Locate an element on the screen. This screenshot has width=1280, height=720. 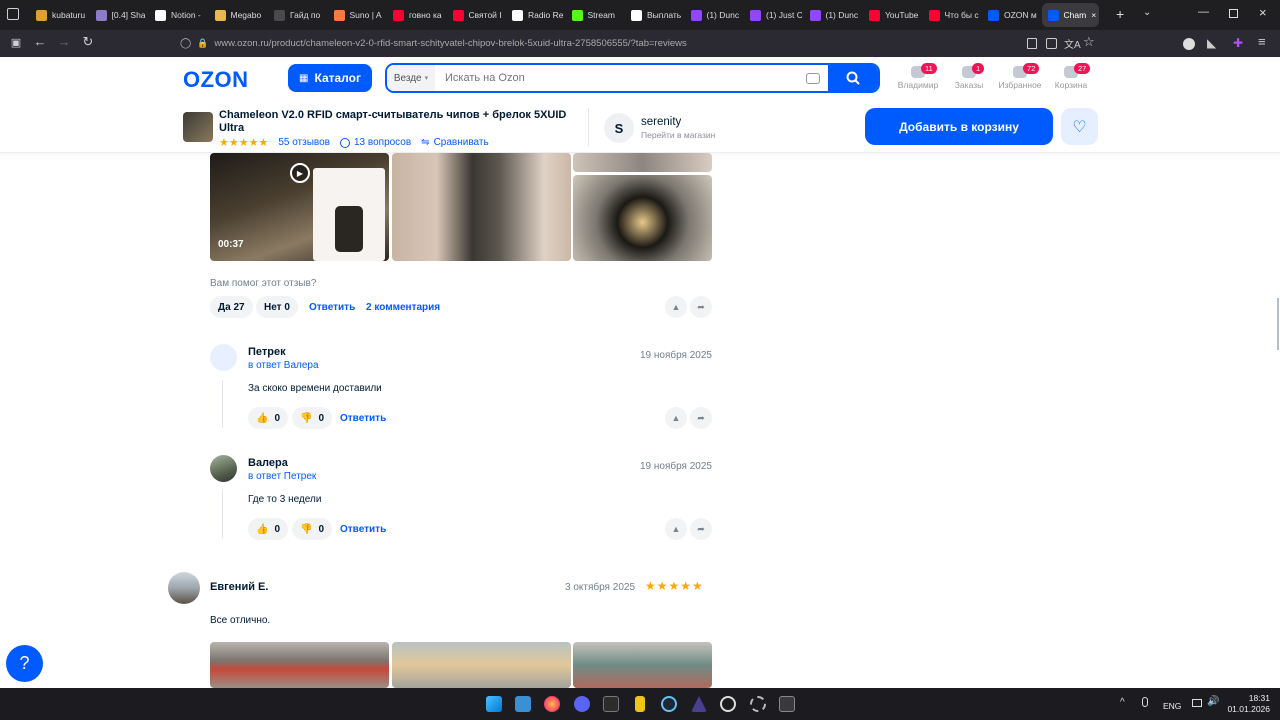
reader-mode-icon is located at coordinates (1032, 43).